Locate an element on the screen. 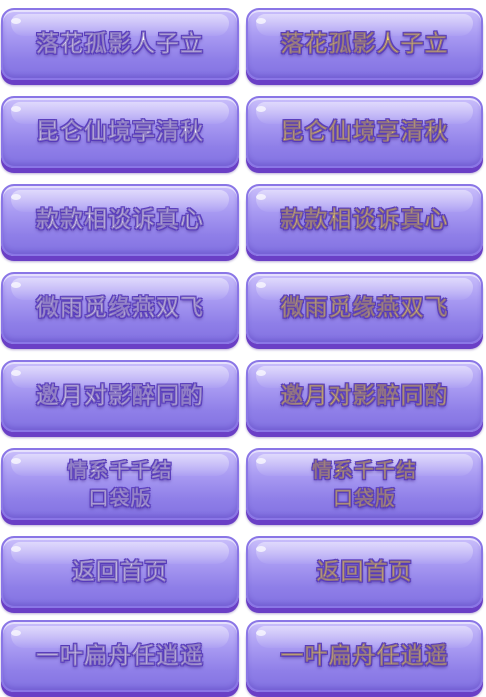  button-home-yellow: 返回首页 is located at coordinates (364, 572).